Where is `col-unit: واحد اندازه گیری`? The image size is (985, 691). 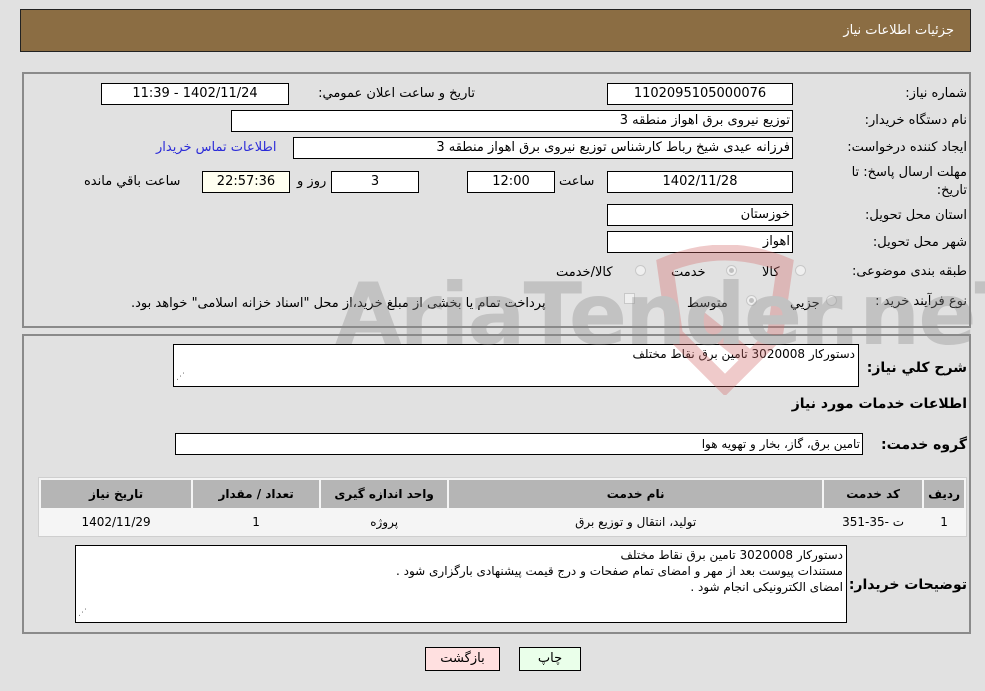
col-unit: واحد اندازه گیری is located at coordinates (384, 494).